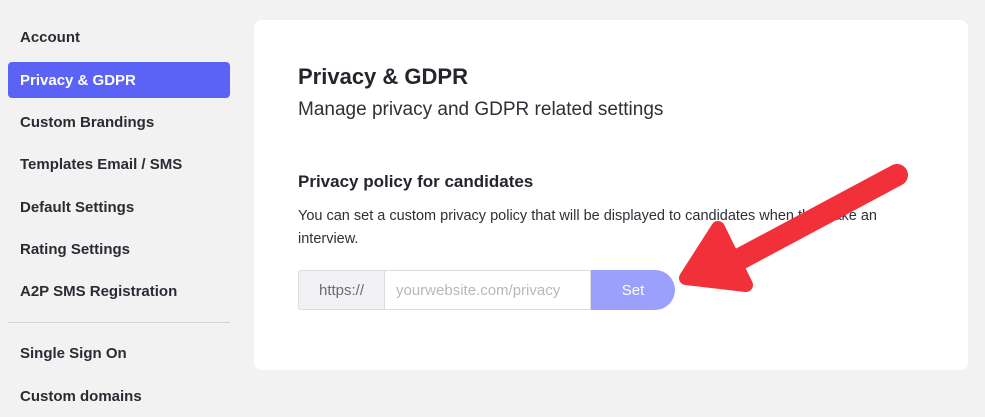  Describe the element at coordinates (119, 353) in the screenshot. I see `sidebar-item-single-sign-on: Single Sign On` at that location.